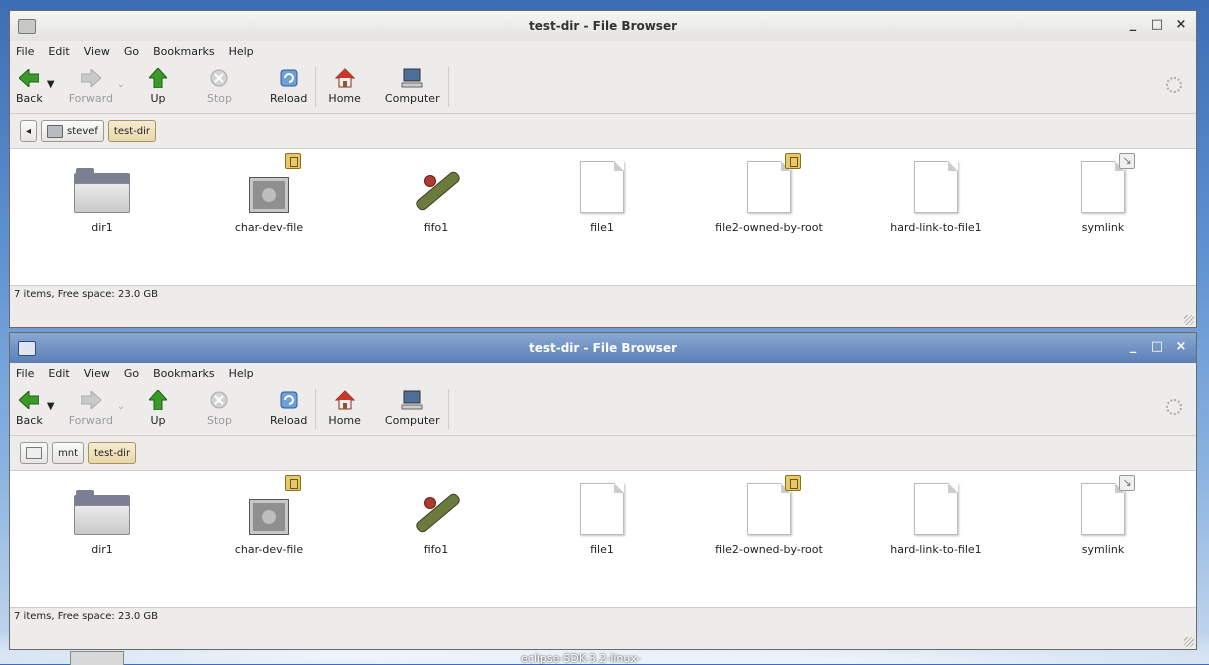  Describe the element at coordinates (1103, 549) in the screenshot. I see `file-name: symlink` at that location.